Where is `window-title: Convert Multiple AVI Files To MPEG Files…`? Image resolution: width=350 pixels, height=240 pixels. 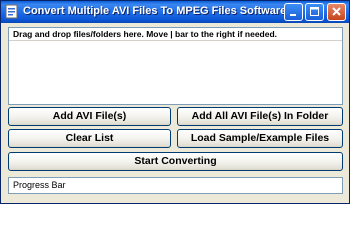
window-title: Convert Multiple AVI Files To MPEG Files… is located at coordinates (155, 11).